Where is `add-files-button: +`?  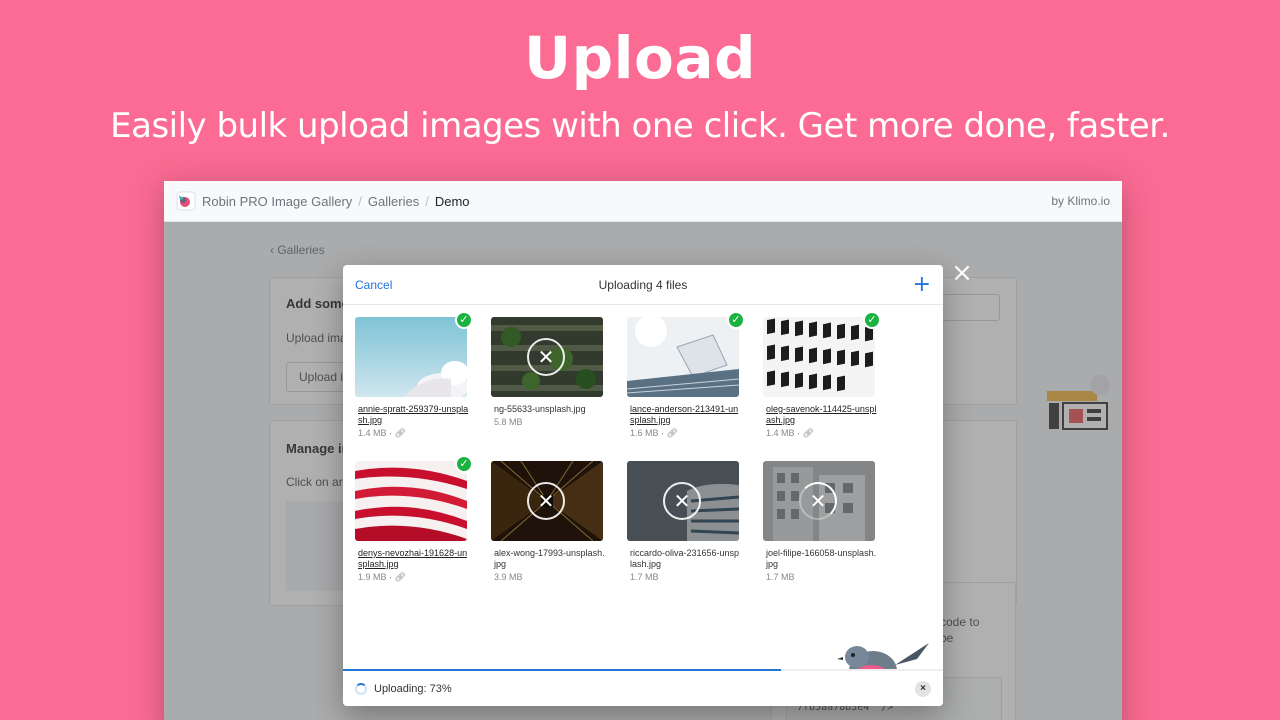
add-files-button: + is located at coordinates (922, 284).